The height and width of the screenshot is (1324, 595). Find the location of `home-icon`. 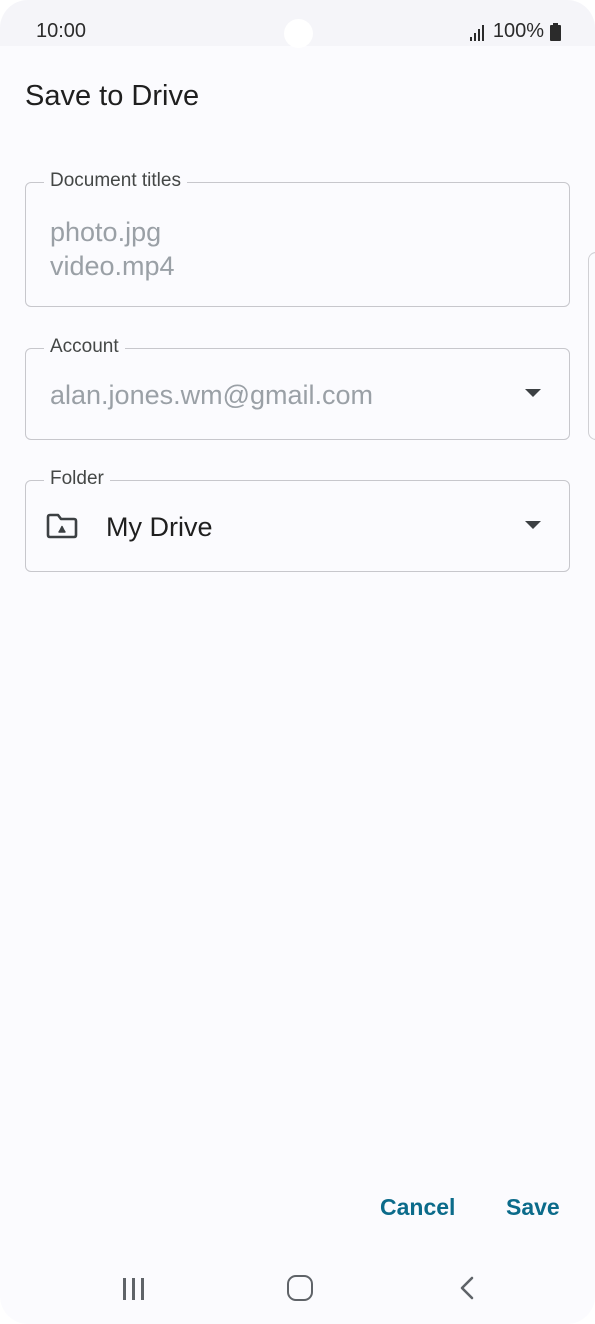

home-icon is located at coordinates (300, 1288).